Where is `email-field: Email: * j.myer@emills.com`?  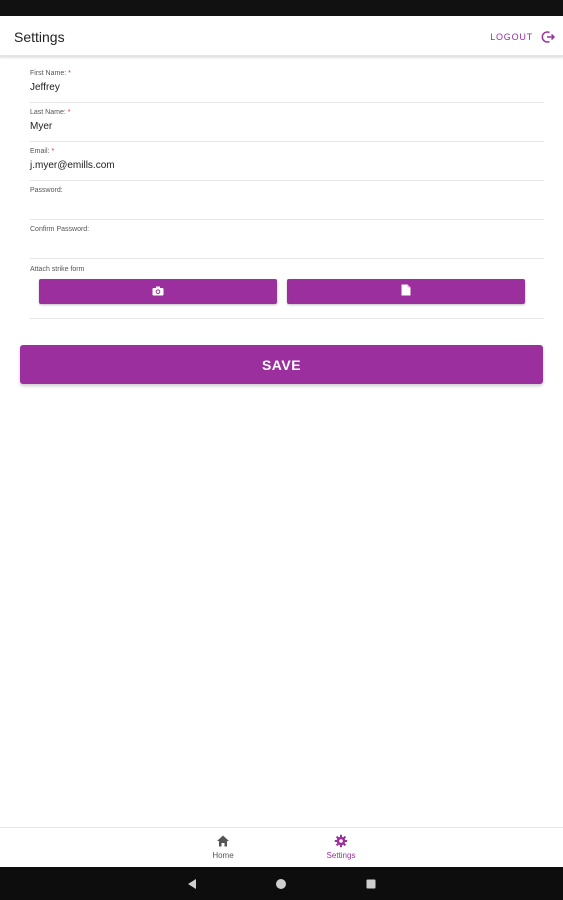 email-field: Email: * j.myer@emills.com is located at coordinates (287, 161).